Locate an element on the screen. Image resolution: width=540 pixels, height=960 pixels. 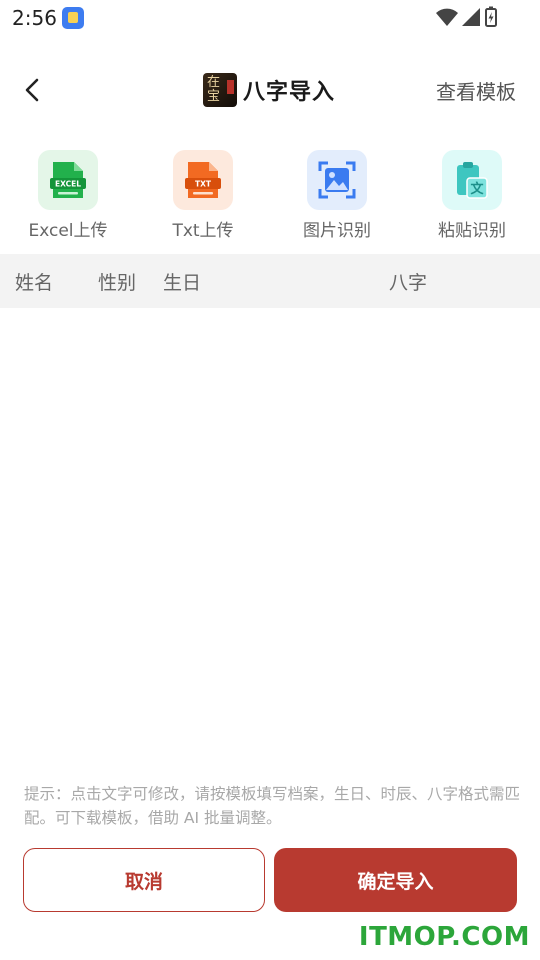
status-bar: 2:56 is located at coordinates (270, 18).